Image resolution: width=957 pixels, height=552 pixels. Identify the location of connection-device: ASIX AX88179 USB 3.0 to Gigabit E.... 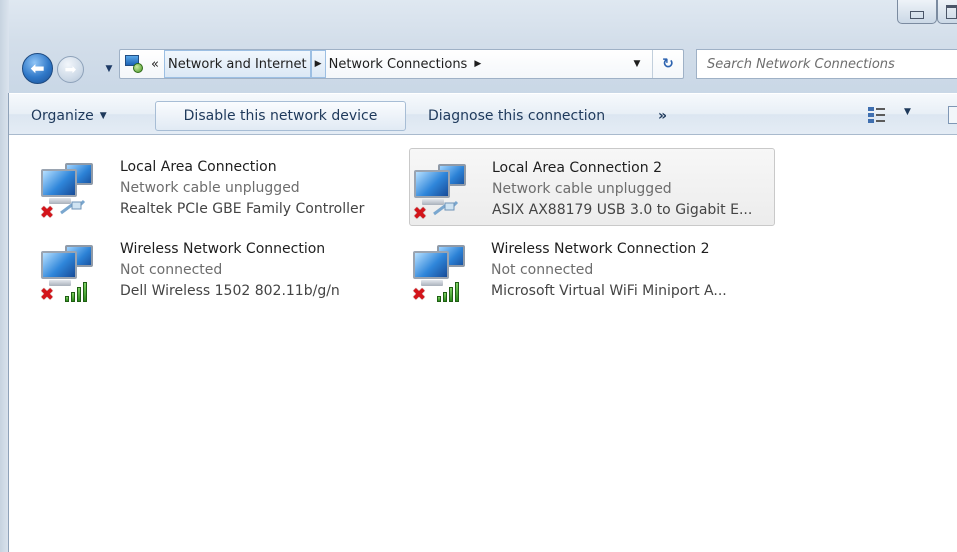
(622, 210).